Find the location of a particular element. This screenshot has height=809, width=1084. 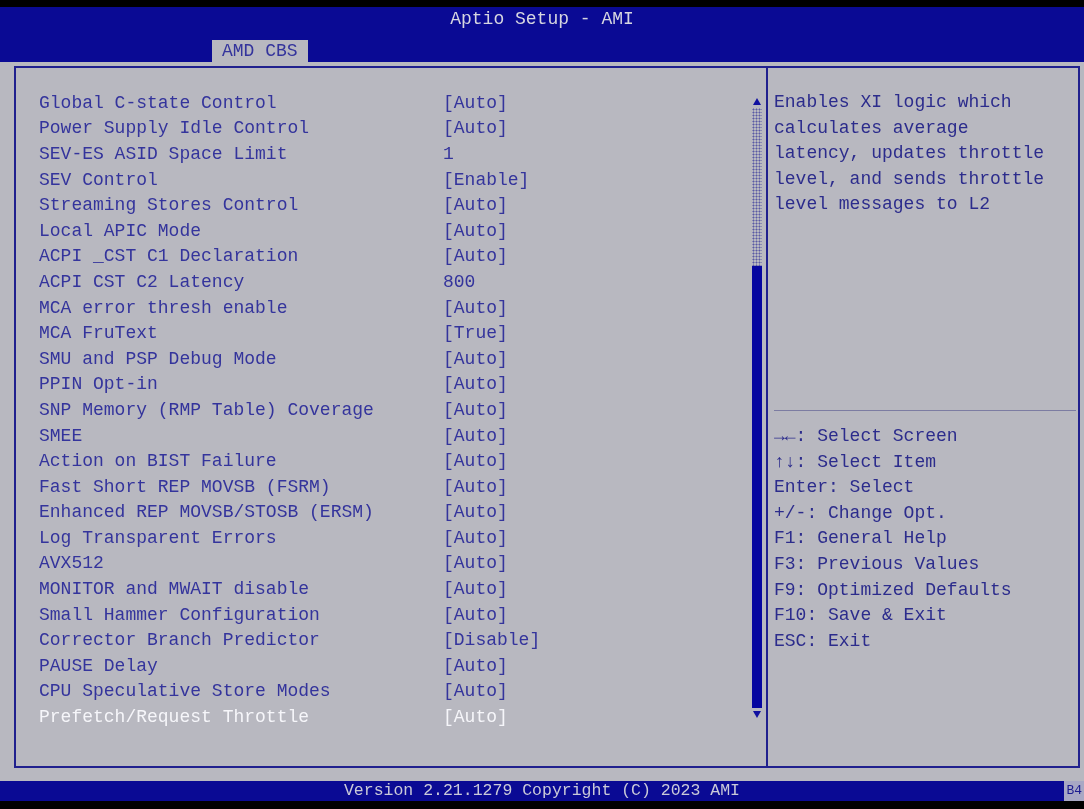

help-text-line: latency, updates throttle is located at coordinates (909, 154).